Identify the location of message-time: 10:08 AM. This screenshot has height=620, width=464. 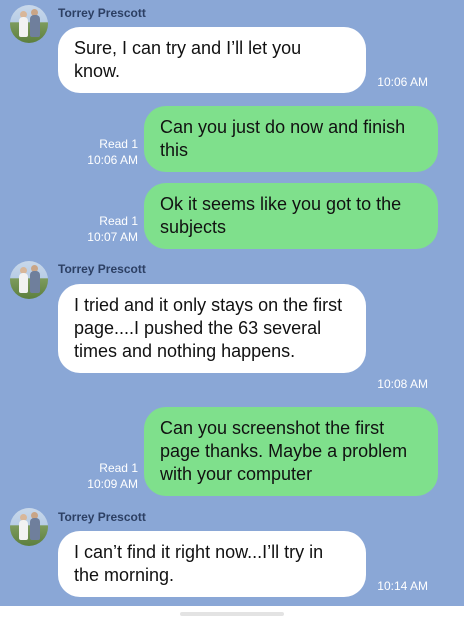
(402, 384).